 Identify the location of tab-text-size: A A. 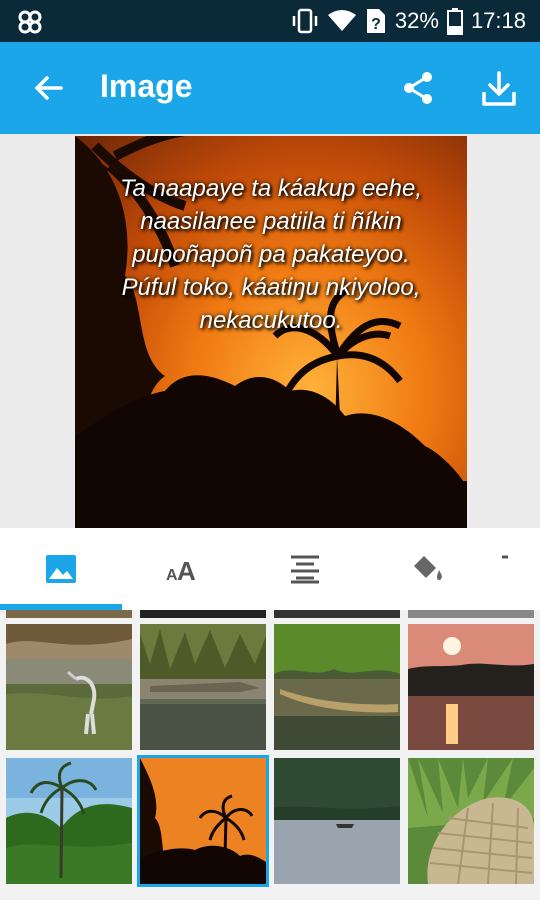
(183, 569).